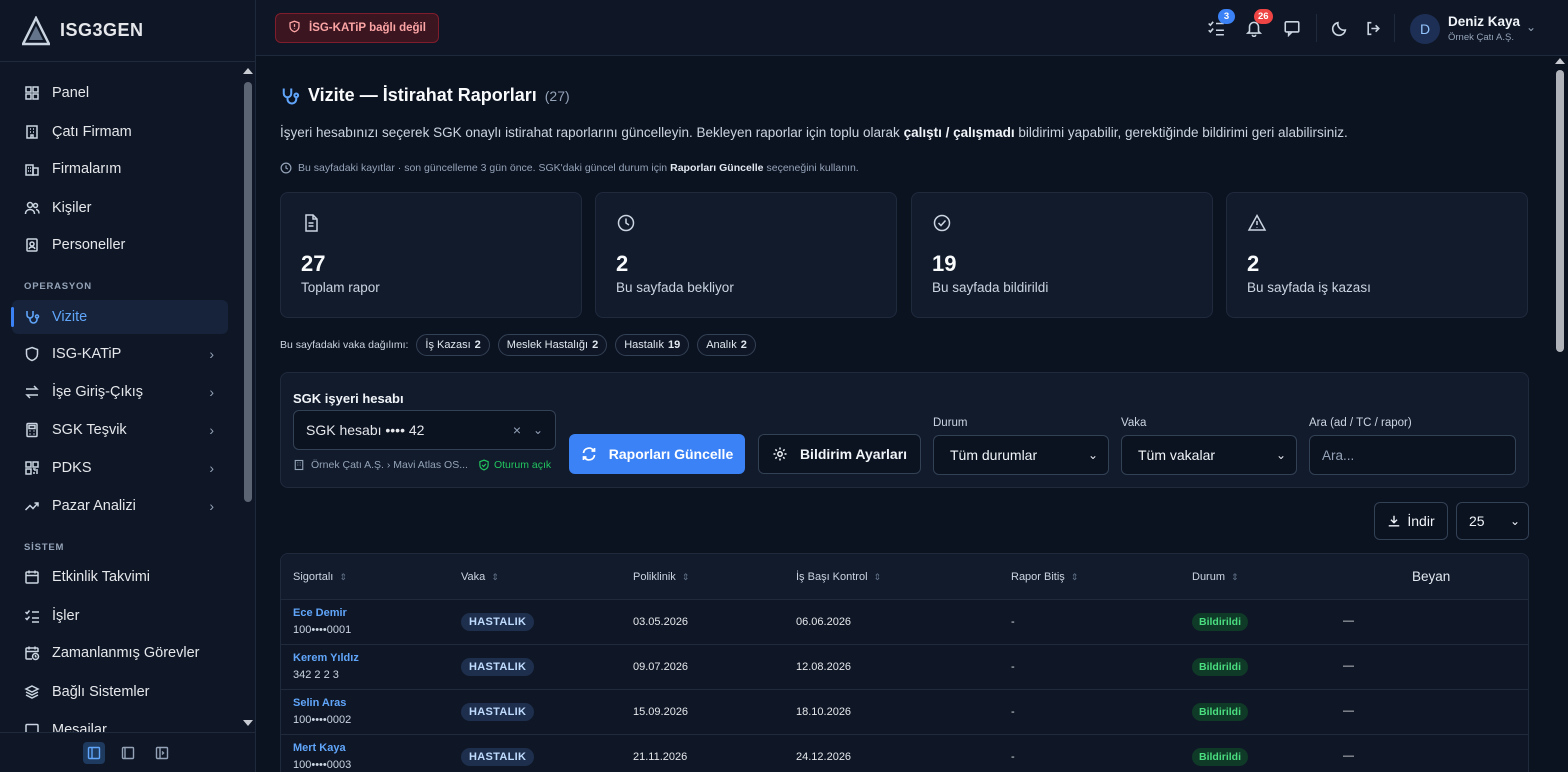 The height and width of the screenshot is (772, 1568). What do you see at coordinates (1021, 455) in the screenshot?
I see `status-filter-select: Tüm durumlar ⌄` at bounding box center [1021, 455].